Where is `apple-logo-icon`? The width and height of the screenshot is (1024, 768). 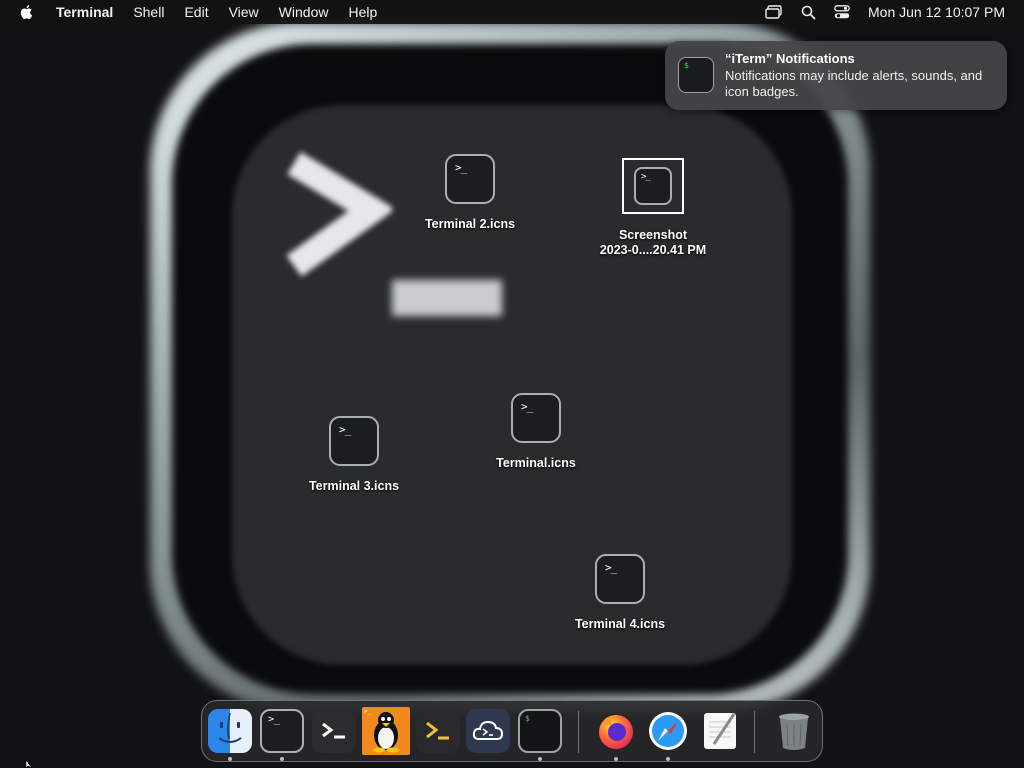
apple-logo-icon is located at coordinates (27, 12).